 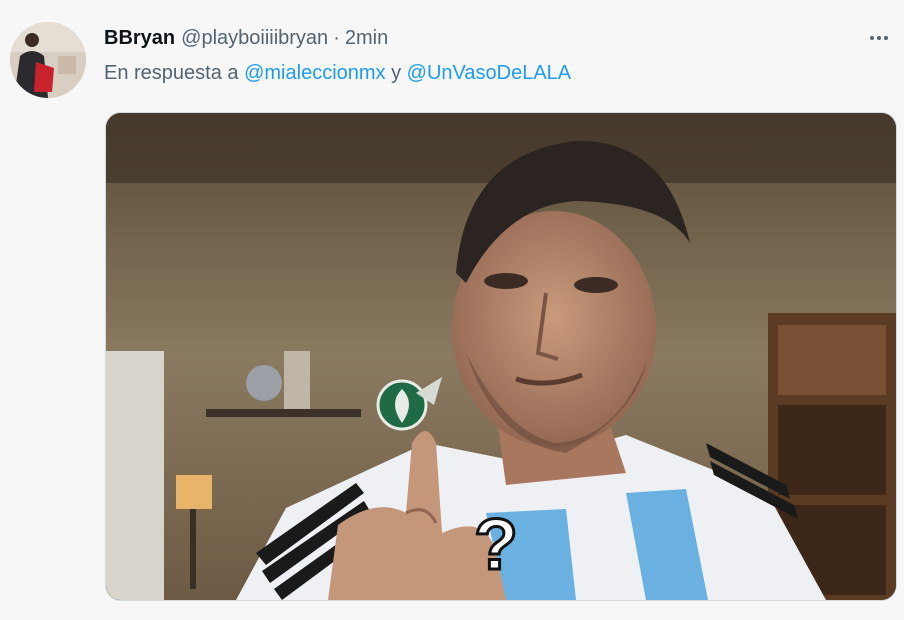 What do you see at coordinates (489, 73) in the screenshot?
I see `reply-mention-2: @UnVasoDeLALA` at bounding box center [489, 73].